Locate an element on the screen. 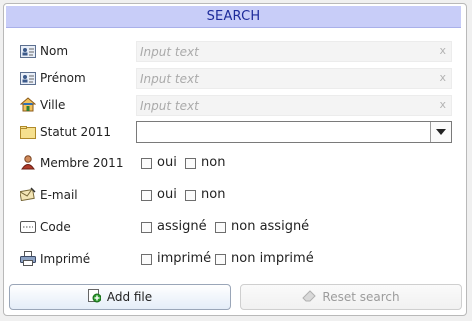 The image size is (472, 321). row-code: Code assigné non assigné is located at coordinates (236, 227).